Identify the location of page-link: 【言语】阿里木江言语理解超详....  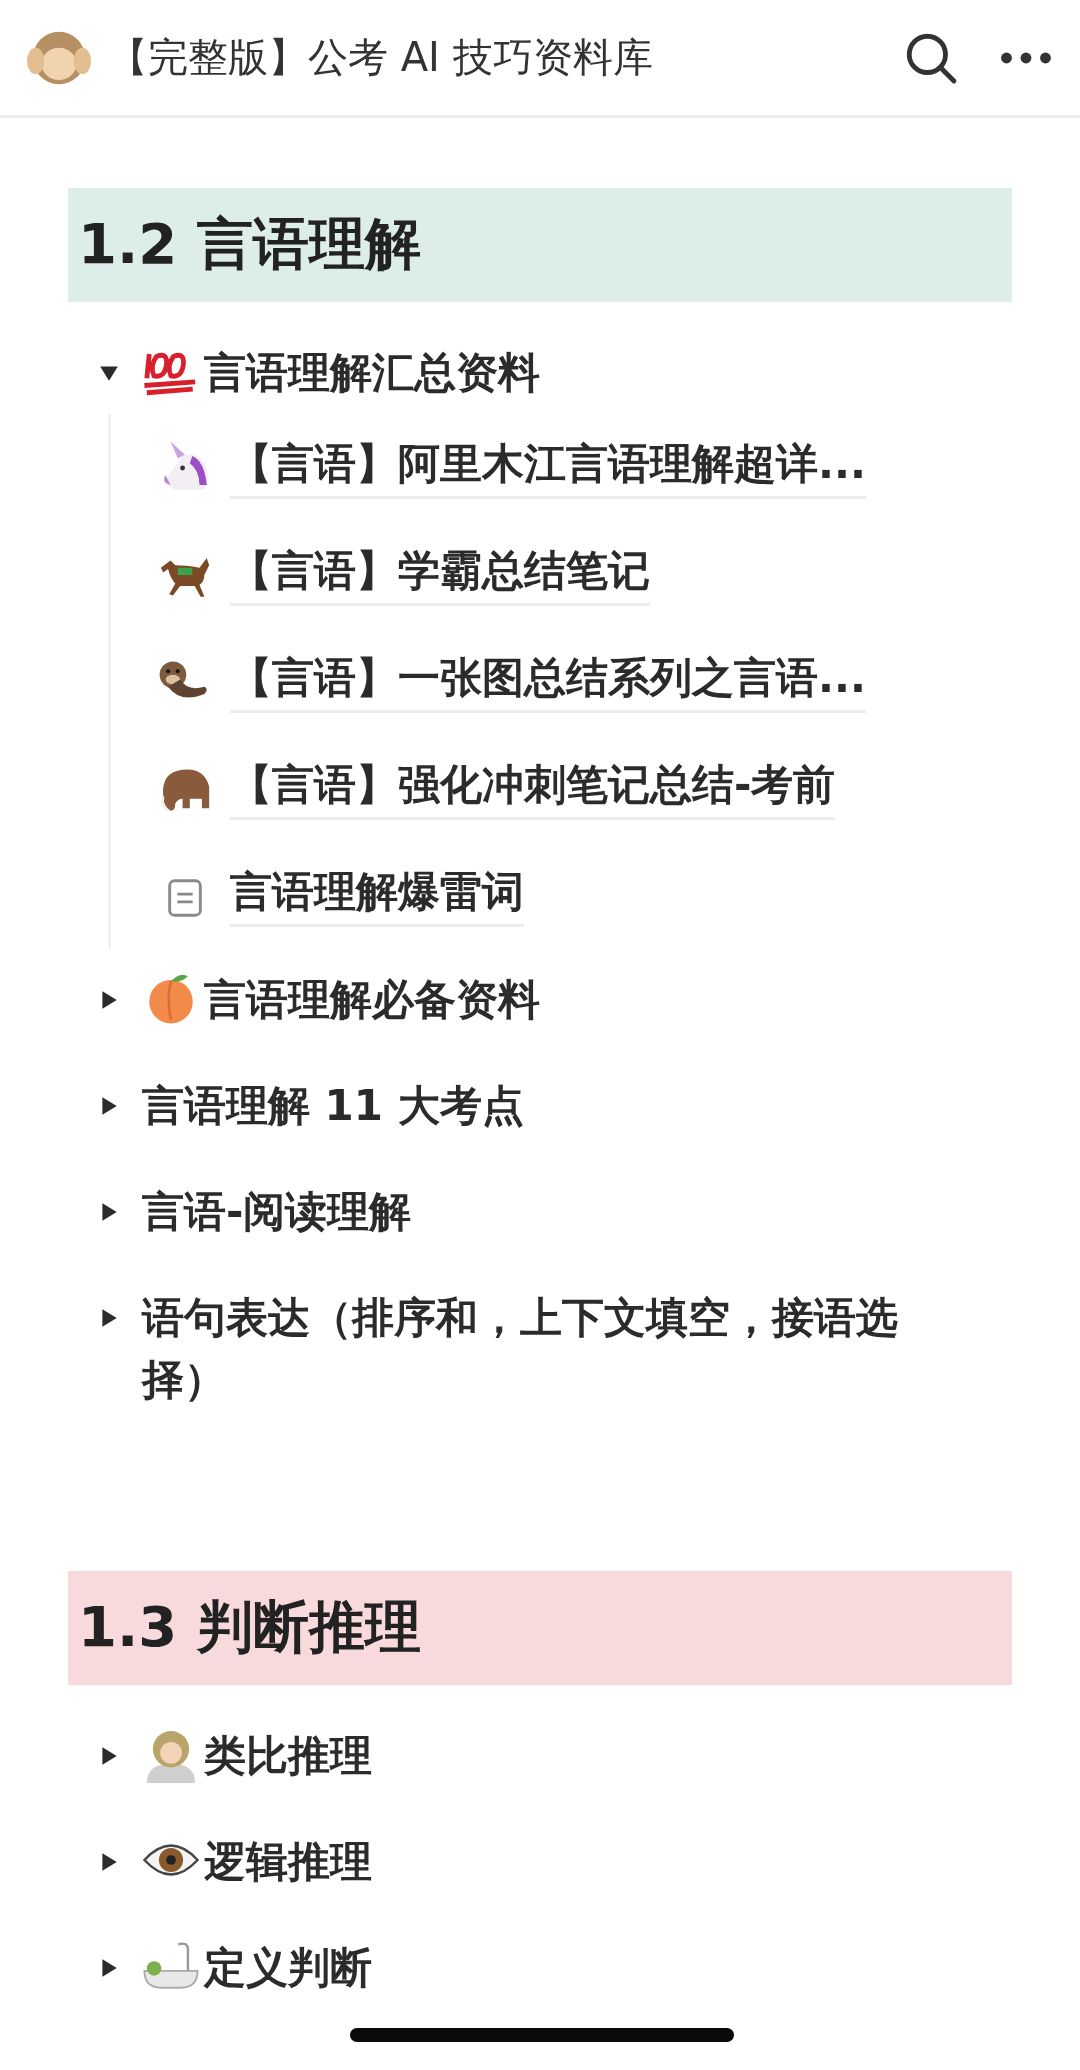
(548, 467).